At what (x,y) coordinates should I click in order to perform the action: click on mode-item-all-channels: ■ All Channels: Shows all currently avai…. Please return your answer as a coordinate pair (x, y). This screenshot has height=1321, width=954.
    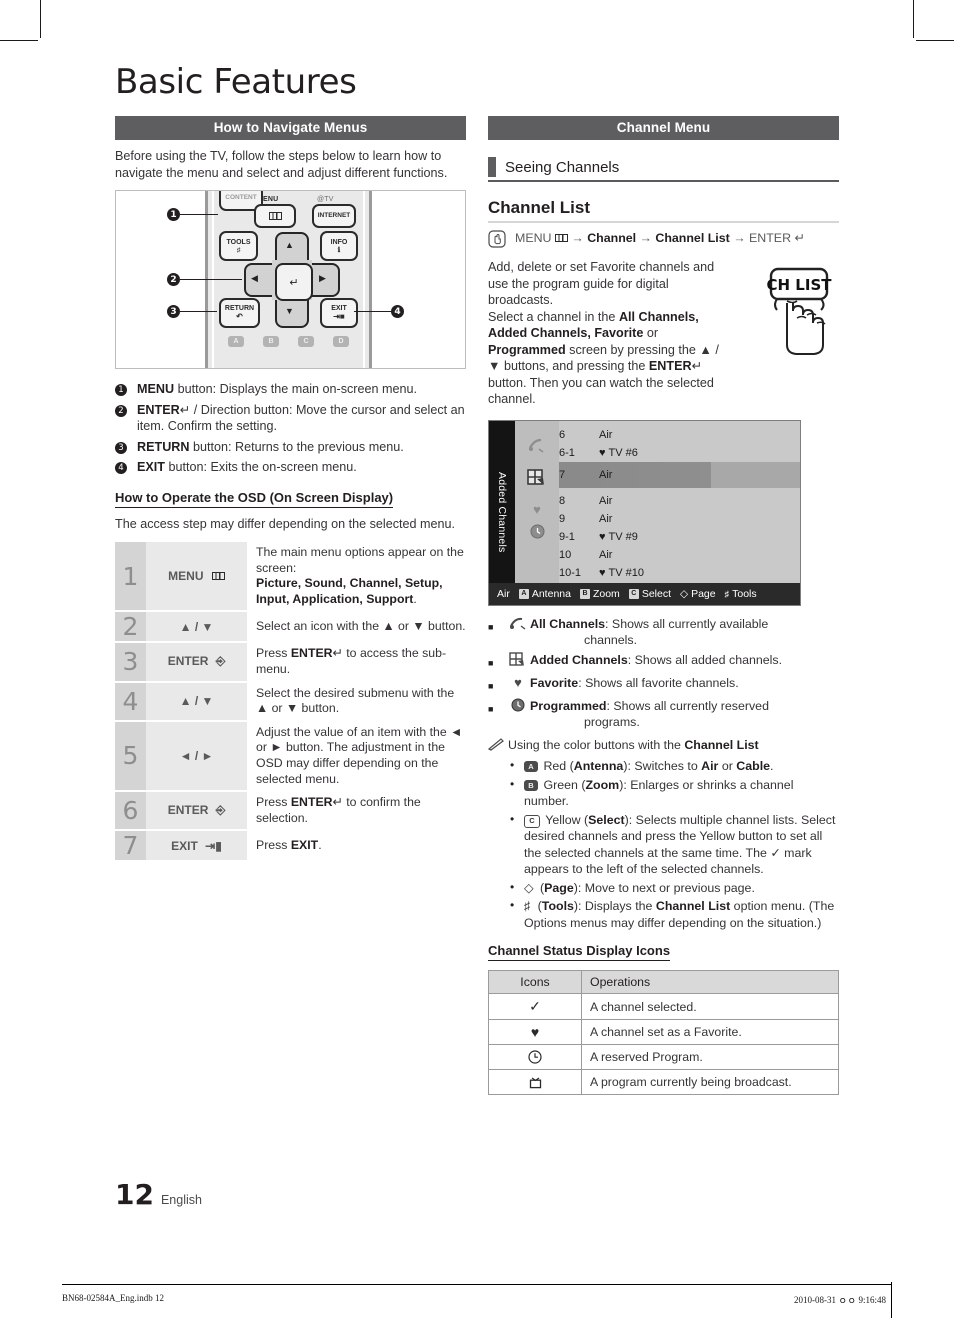
    Looking at the image, I should click on (663, 632).